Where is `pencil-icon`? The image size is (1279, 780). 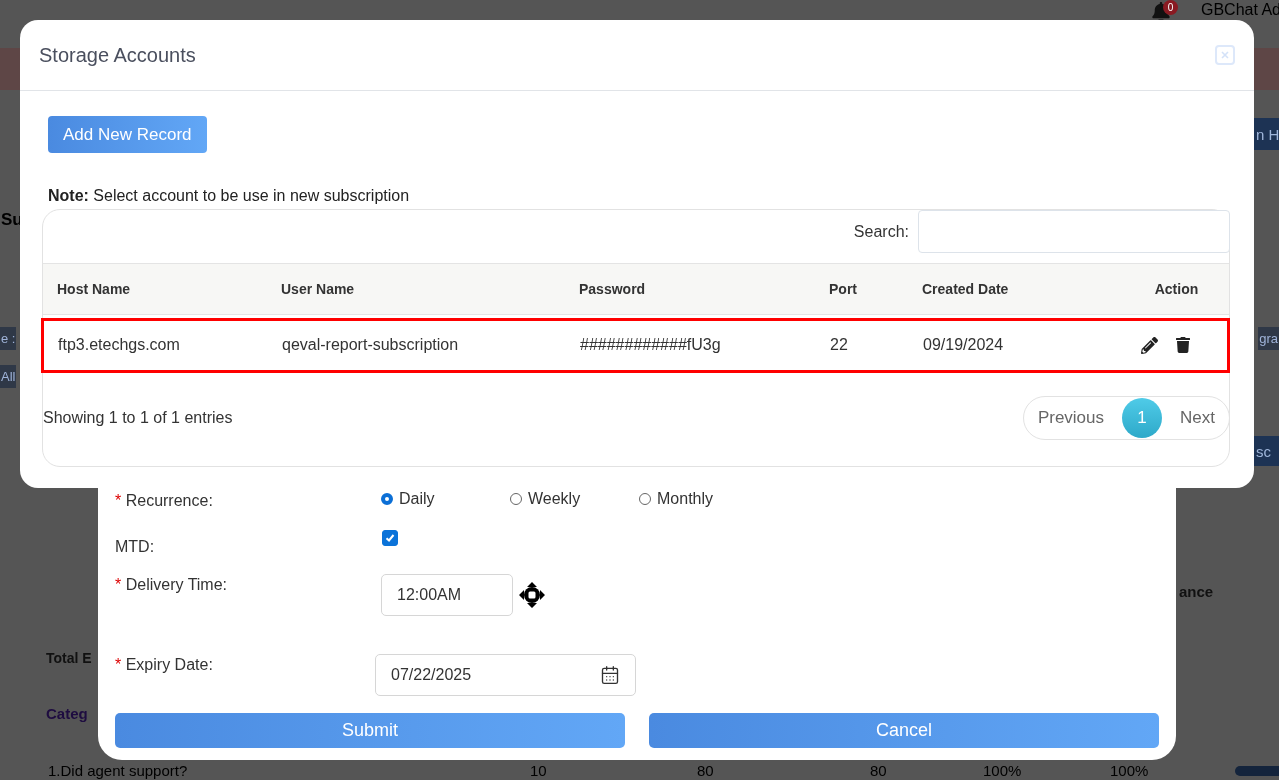
pencil-icon is located at coordinates (1149, 345).